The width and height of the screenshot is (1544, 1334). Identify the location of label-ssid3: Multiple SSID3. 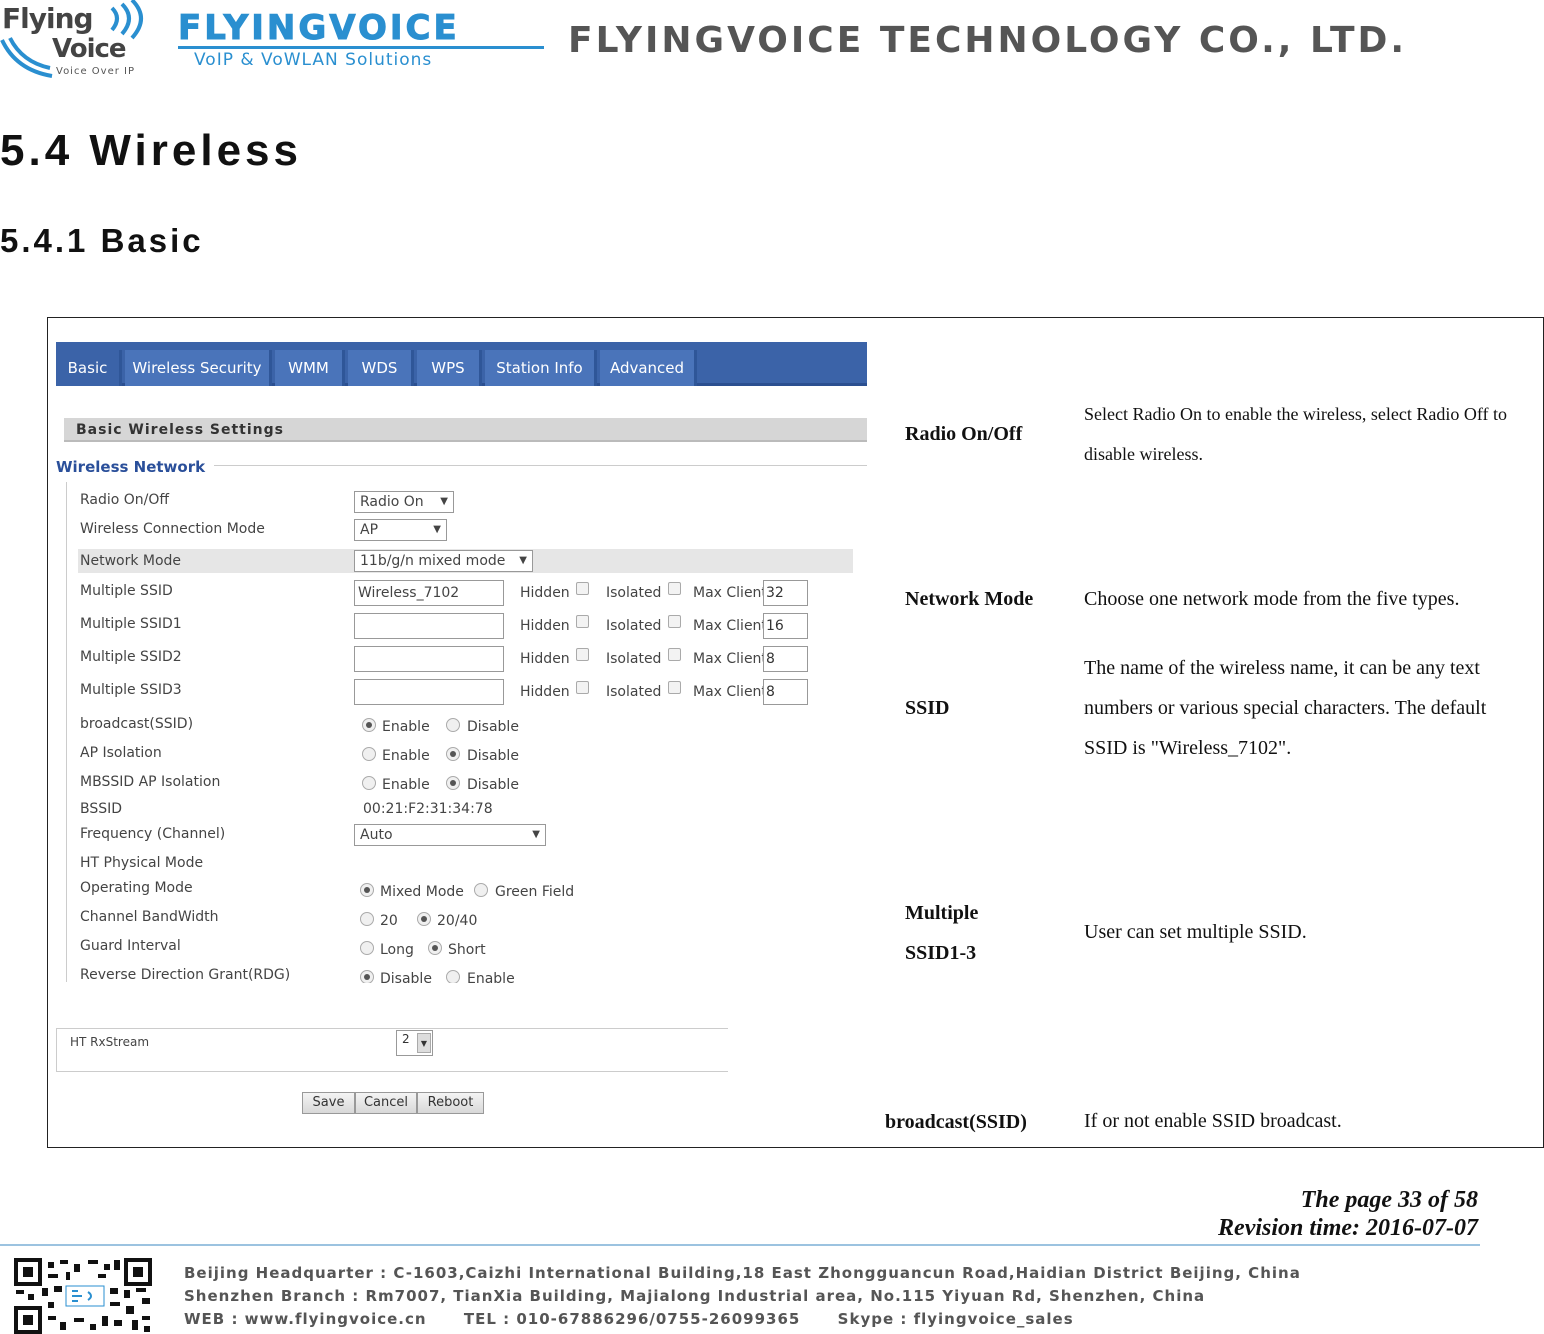
(131, 690).